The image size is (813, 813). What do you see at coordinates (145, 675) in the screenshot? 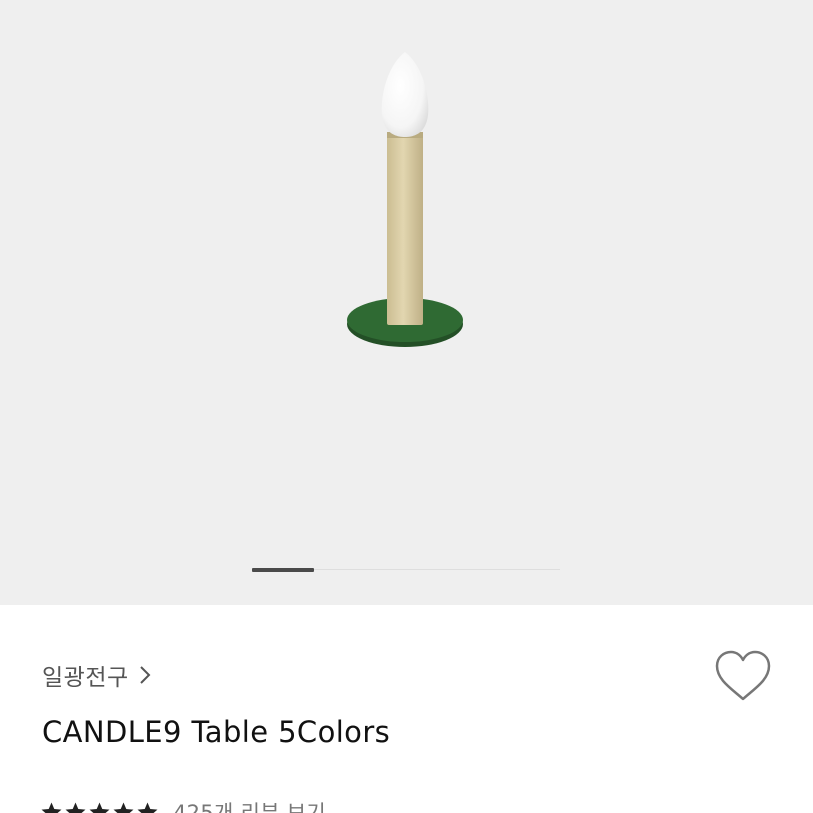
I see `chevron-right-icon` at bounding box center [145, 675].